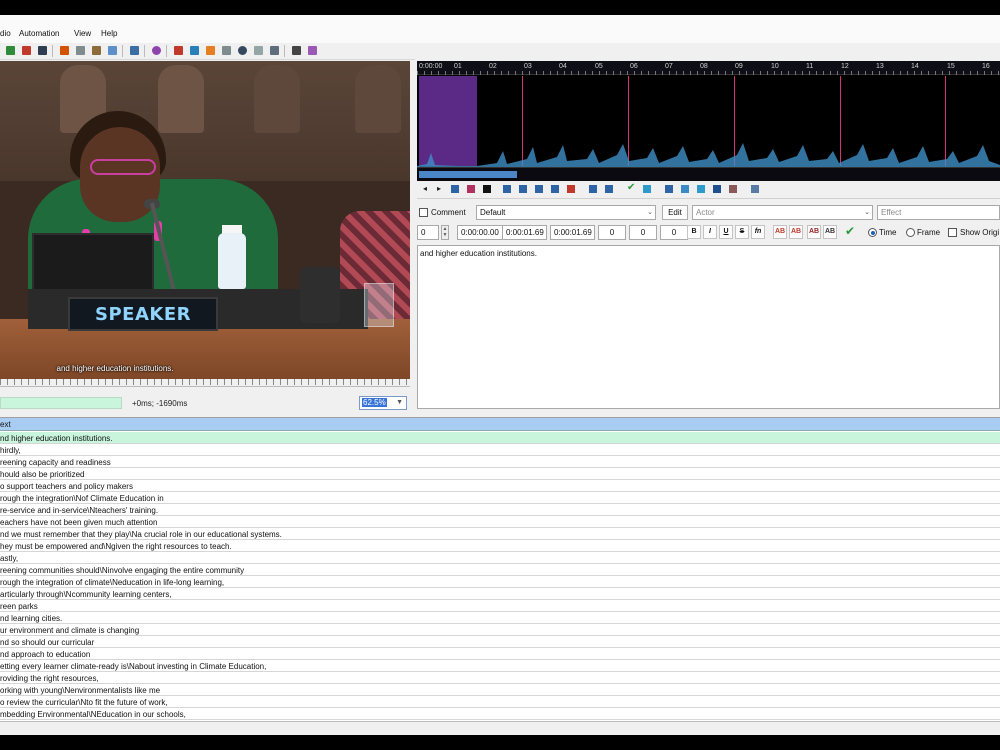 The height and width of the screenshot is (750, 1000). I want to click on stop-icon, so click(487, 189).